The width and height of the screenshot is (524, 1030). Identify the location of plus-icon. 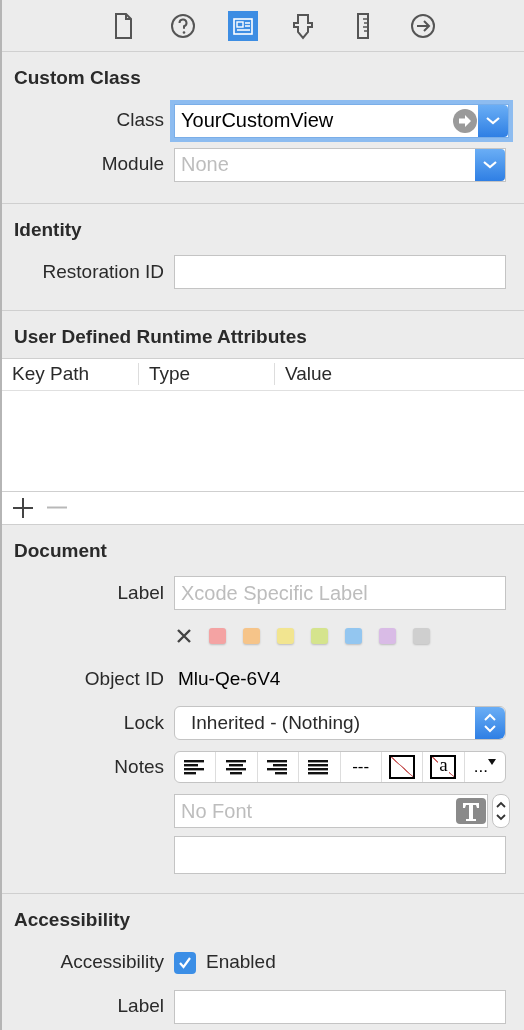
(23, 507).